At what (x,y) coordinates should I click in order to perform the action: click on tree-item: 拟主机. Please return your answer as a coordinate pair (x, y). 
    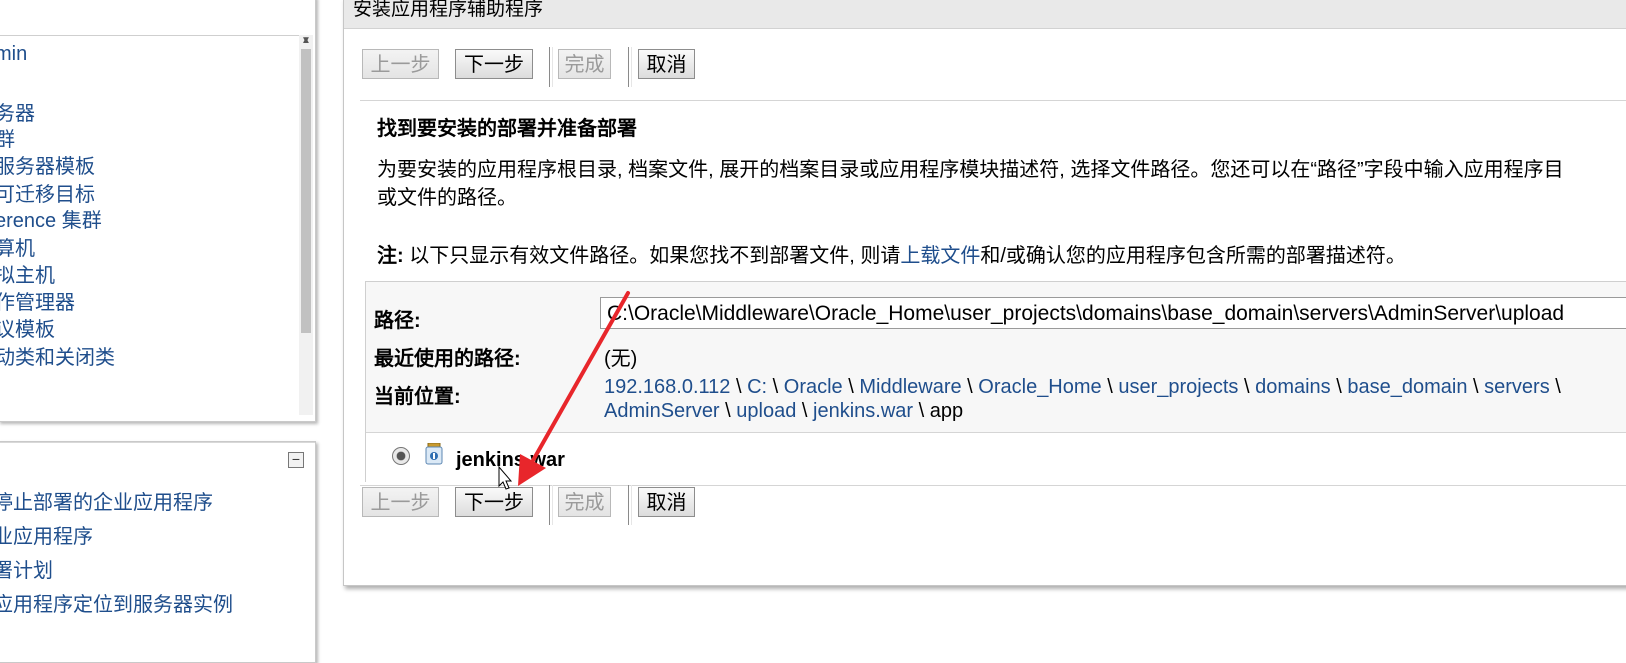
    Looking at the image, I should click on (27, 273).